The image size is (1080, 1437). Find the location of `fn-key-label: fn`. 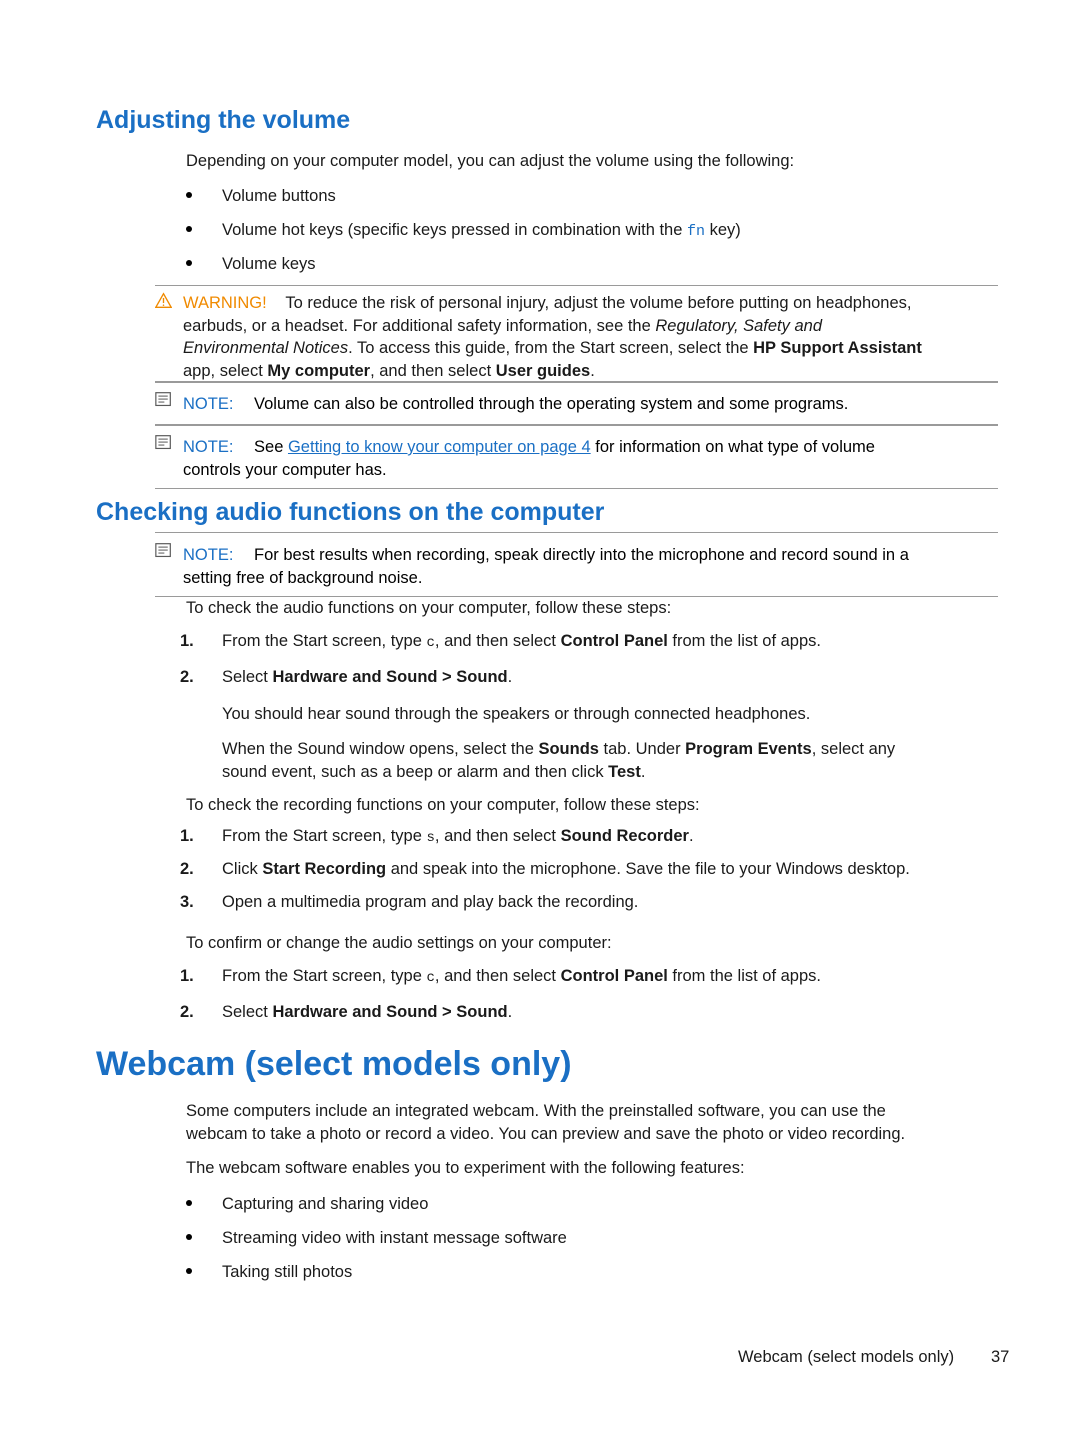

fn-key-label: fn is located at coordinates (695, 231).